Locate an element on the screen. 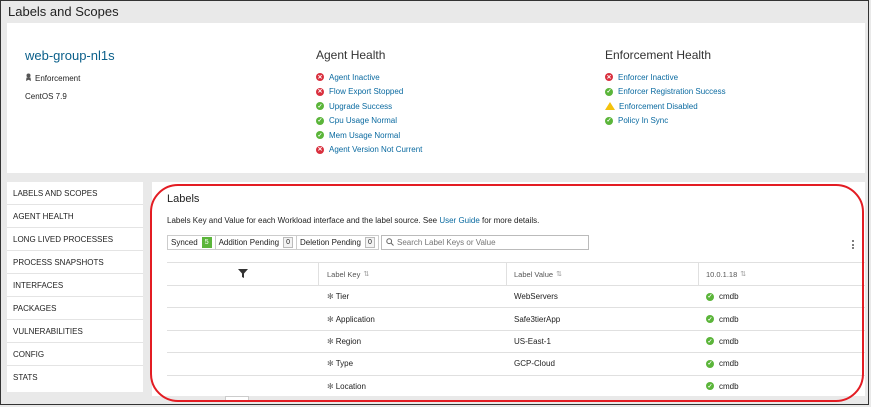  funnel-icon is located at coordinates (242, 274).